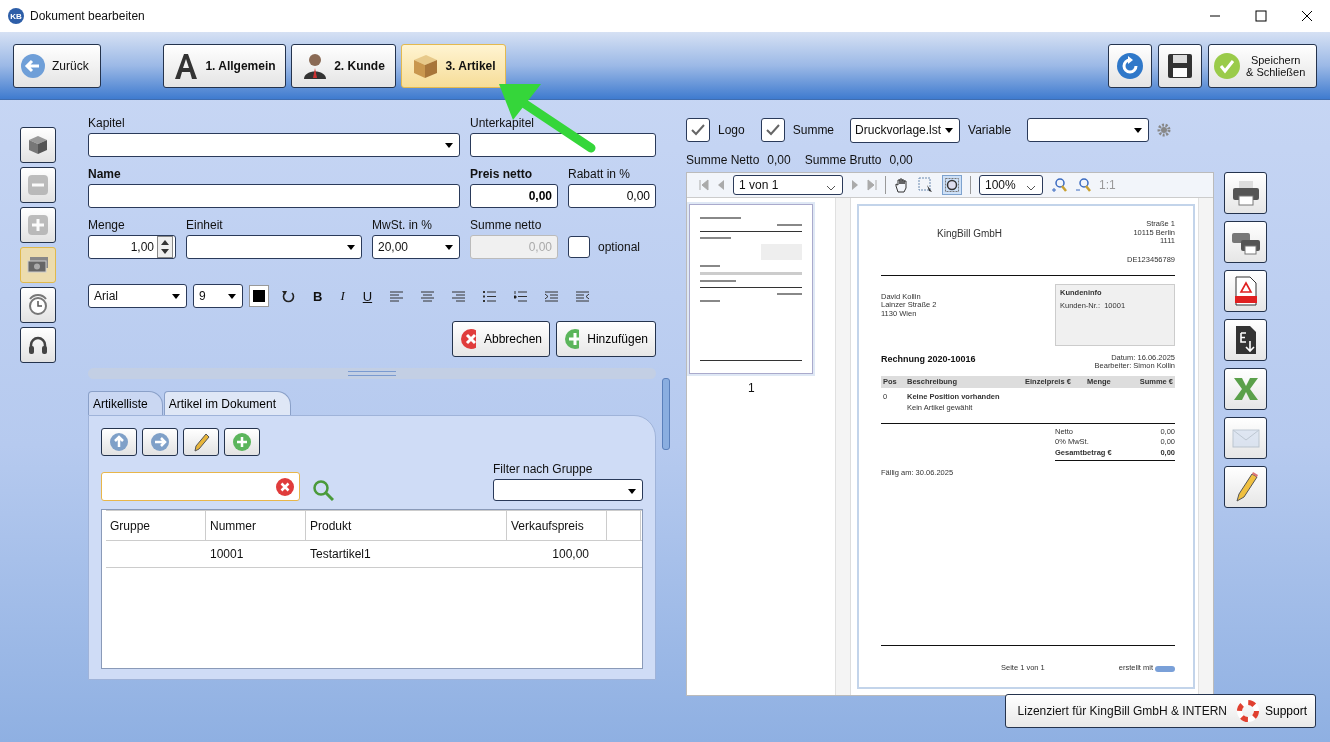 This screenshot has width=1330, height=742. I want to click on check-icon, so click(772, 130).